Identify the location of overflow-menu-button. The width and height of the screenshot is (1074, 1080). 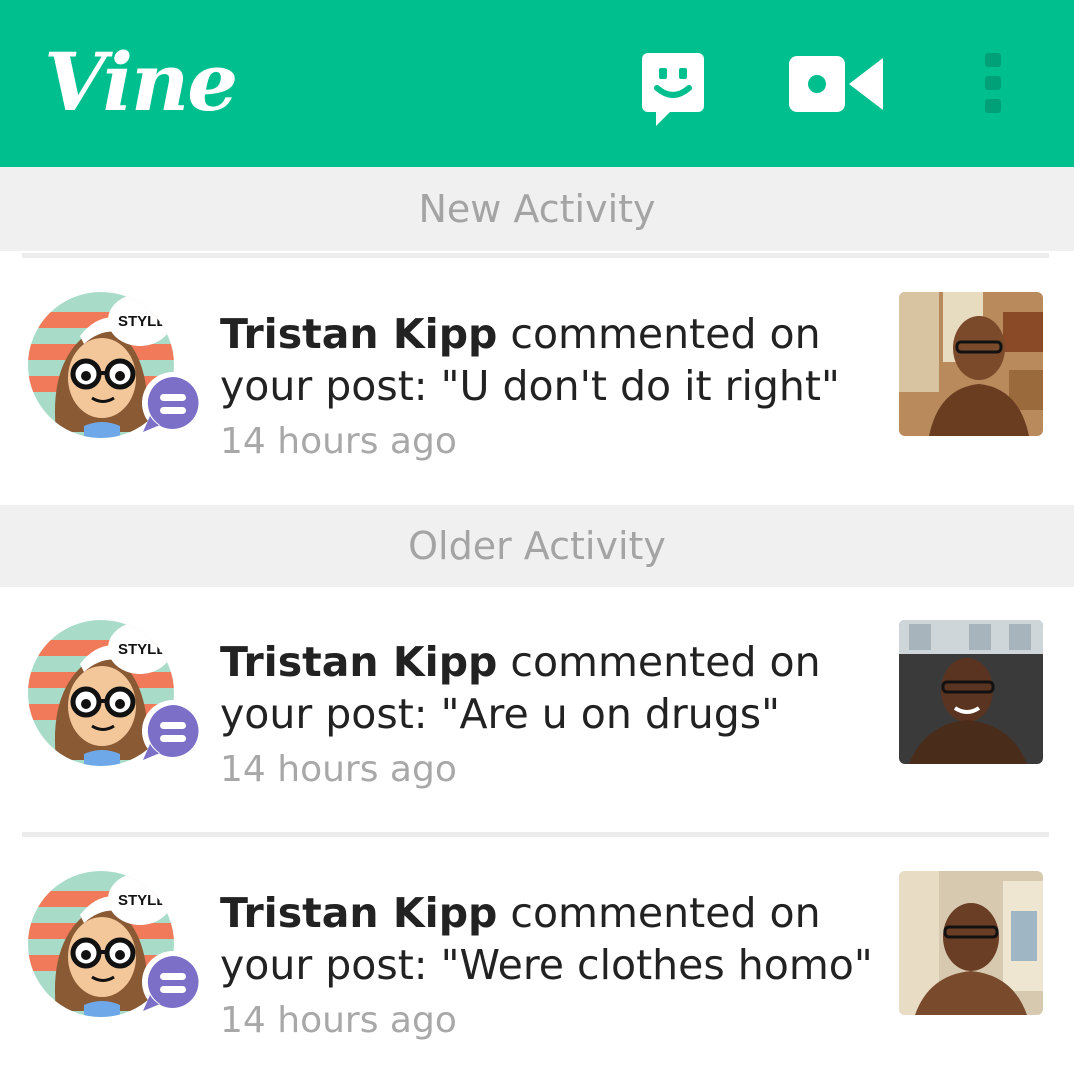
(993, 83).